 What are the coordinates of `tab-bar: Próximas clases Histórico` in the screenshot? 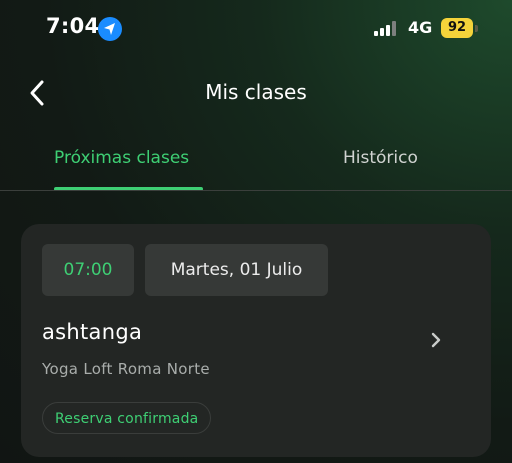 It's located at (256, 166).